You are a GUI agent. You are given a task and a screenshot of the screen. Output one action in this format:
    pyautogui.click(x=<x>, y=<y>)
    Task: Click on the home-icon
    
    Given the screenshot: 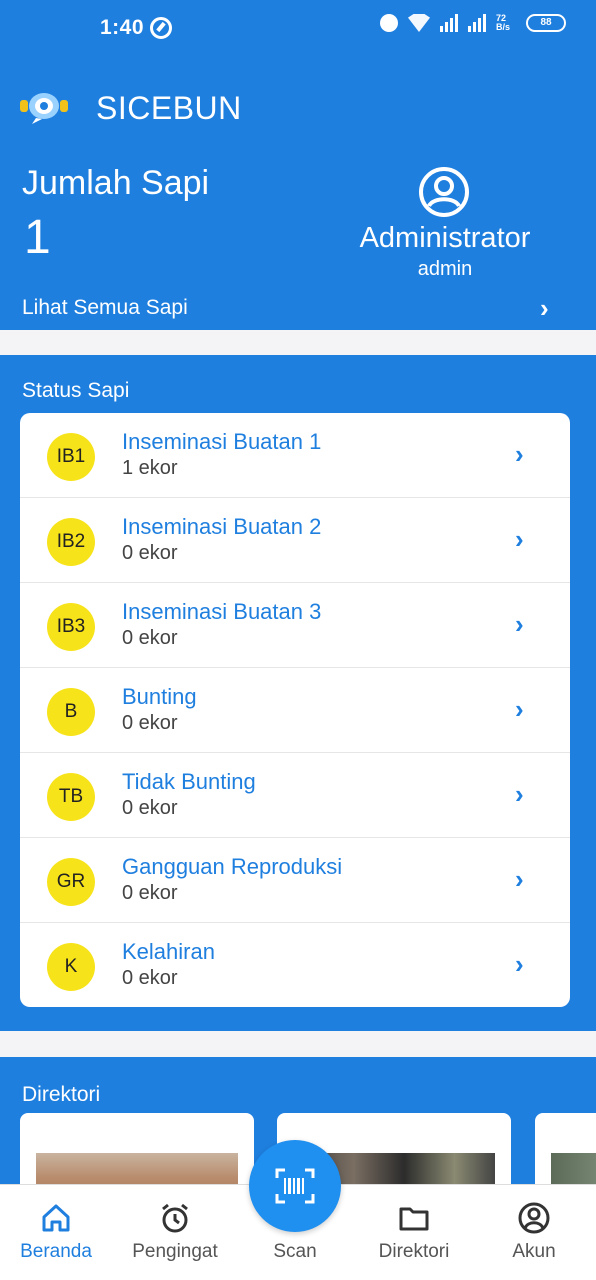 What is the action you would take?
    pyautogui.click(x=56, y=1218)
    